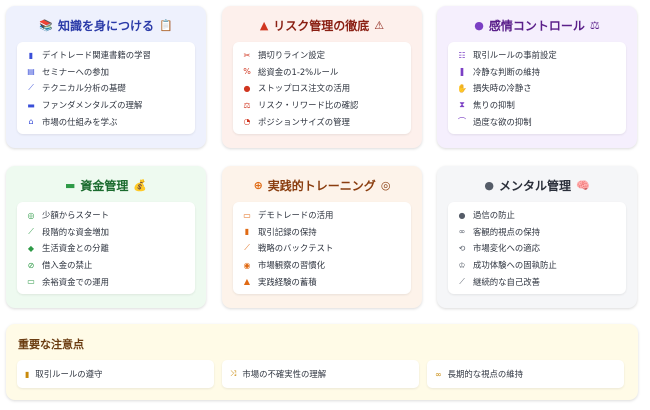  I want to click on list-item: ▬ ファンダメンタルズの理解, so click(106, 105).